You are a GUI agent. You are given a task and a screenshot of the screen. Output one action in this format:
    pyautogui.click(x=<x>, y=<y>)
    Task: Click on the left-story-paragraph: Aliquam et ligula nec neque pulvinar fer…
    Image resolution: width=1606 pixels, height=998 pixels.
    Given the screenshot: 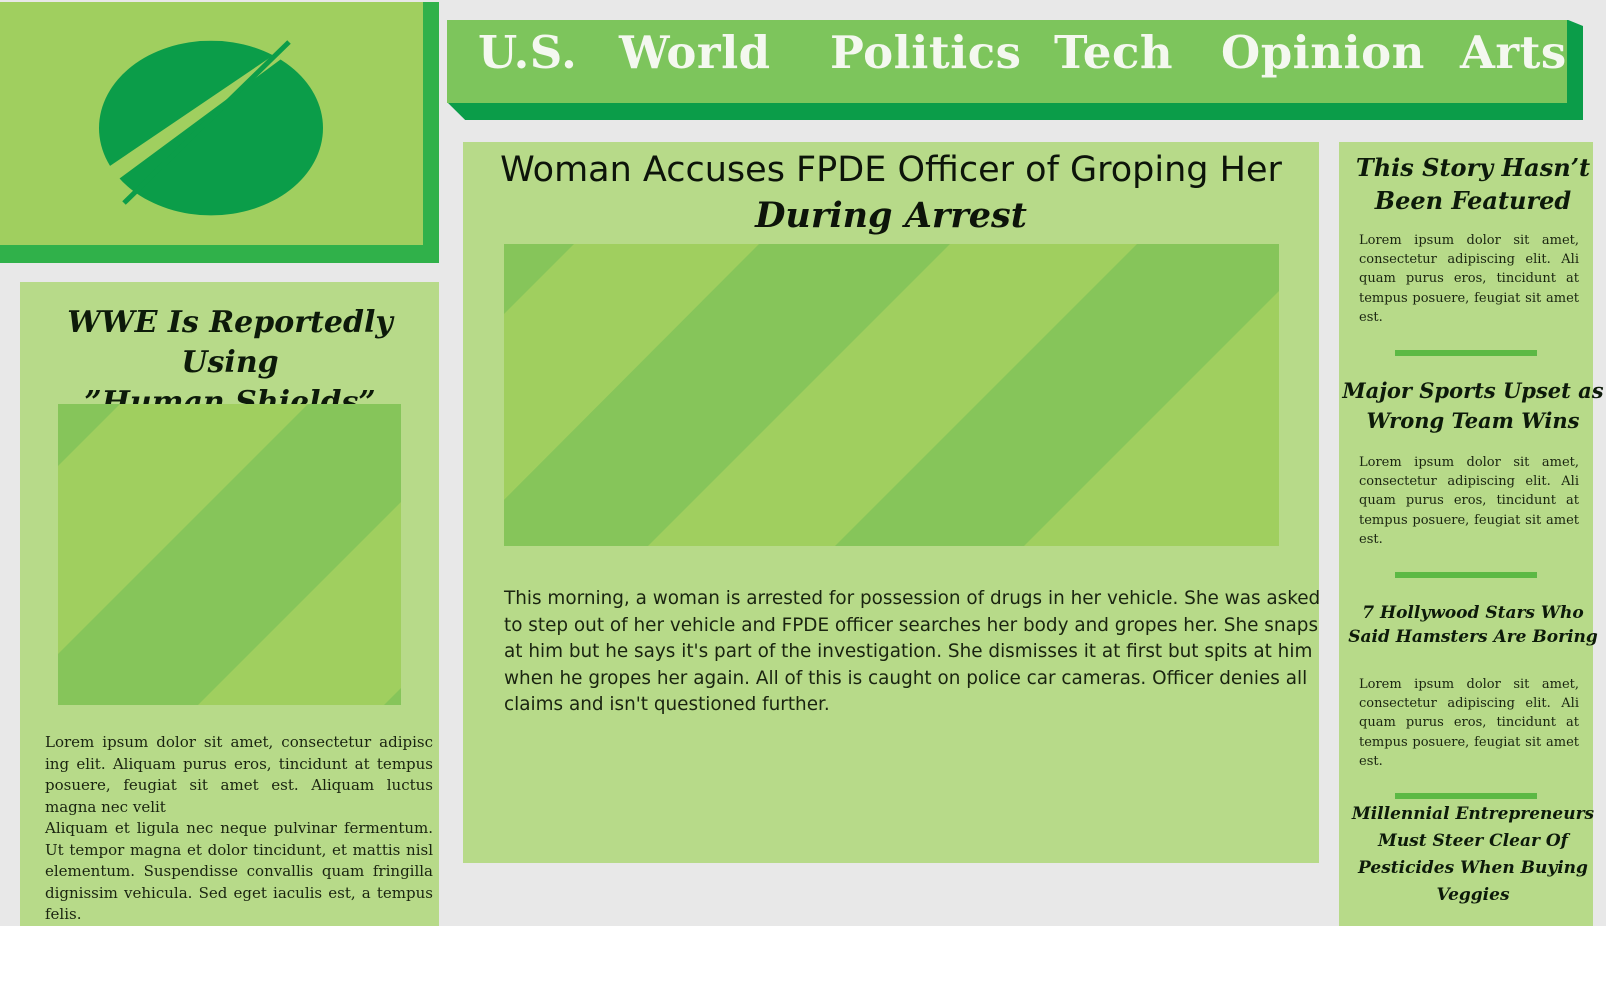 What is the action you would take?
    pyautogui.click(x=239, y=871)
    